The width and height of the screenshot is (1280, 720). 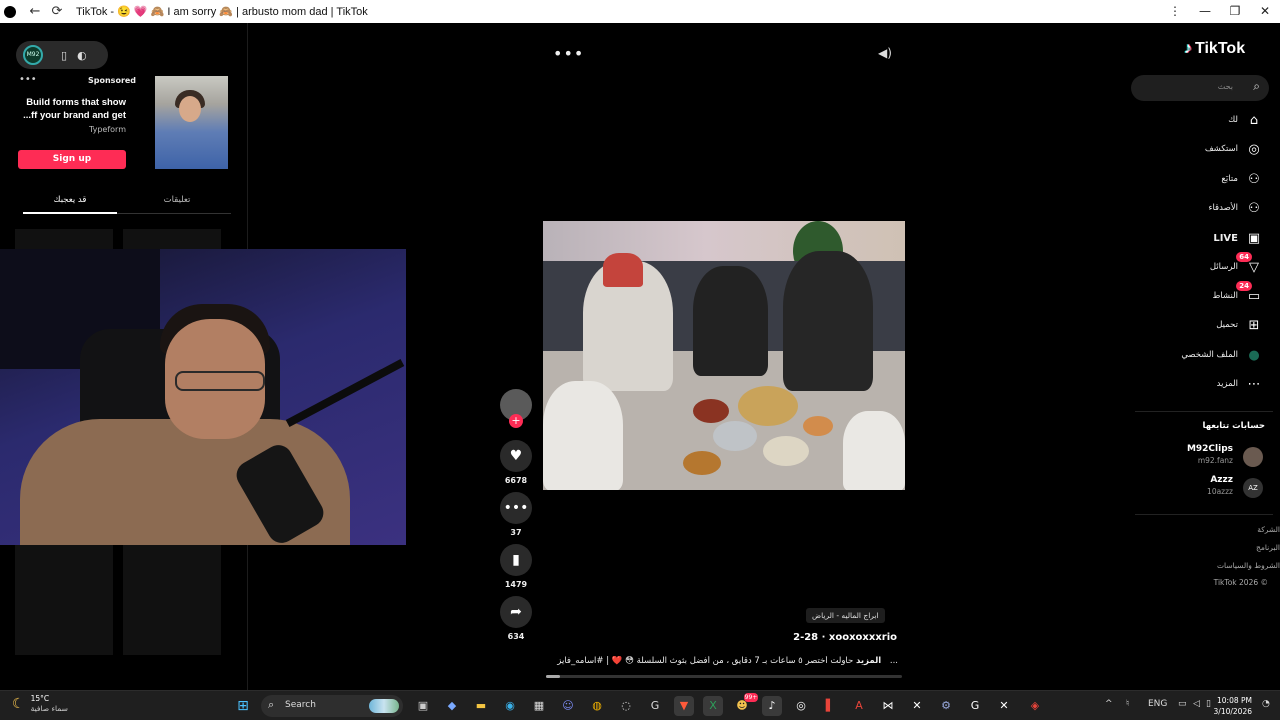 I want to click on device-icon: ▯, so click(x=64, y=55).